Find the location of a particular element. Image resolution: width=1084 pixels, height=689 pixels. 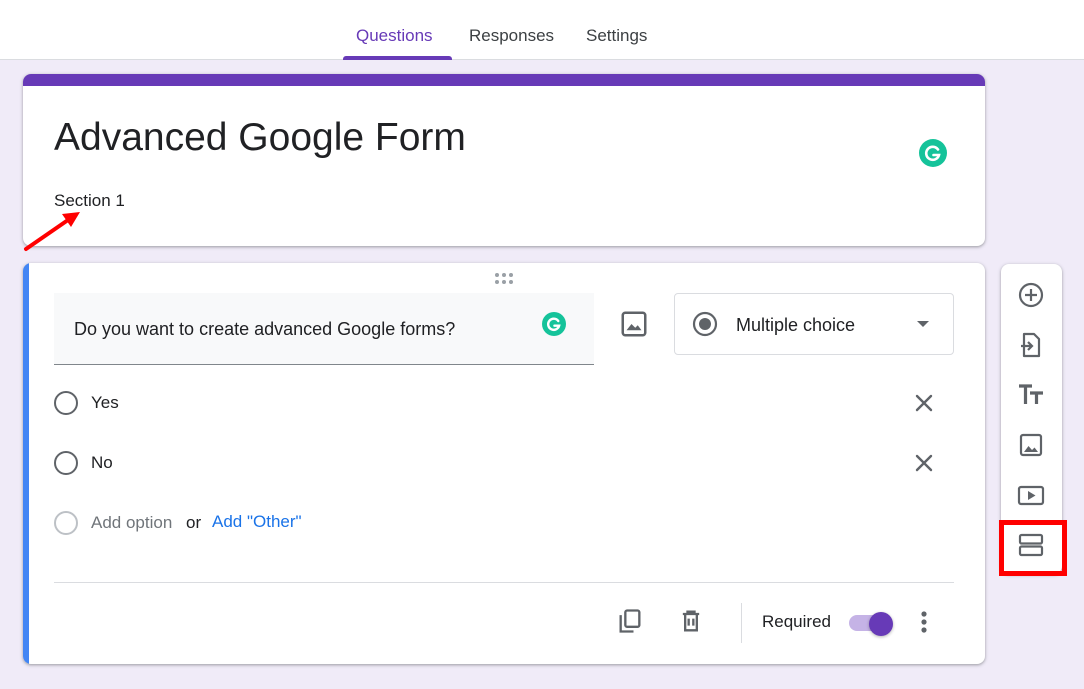

add-option-radio is located at coordinates (66, 523).